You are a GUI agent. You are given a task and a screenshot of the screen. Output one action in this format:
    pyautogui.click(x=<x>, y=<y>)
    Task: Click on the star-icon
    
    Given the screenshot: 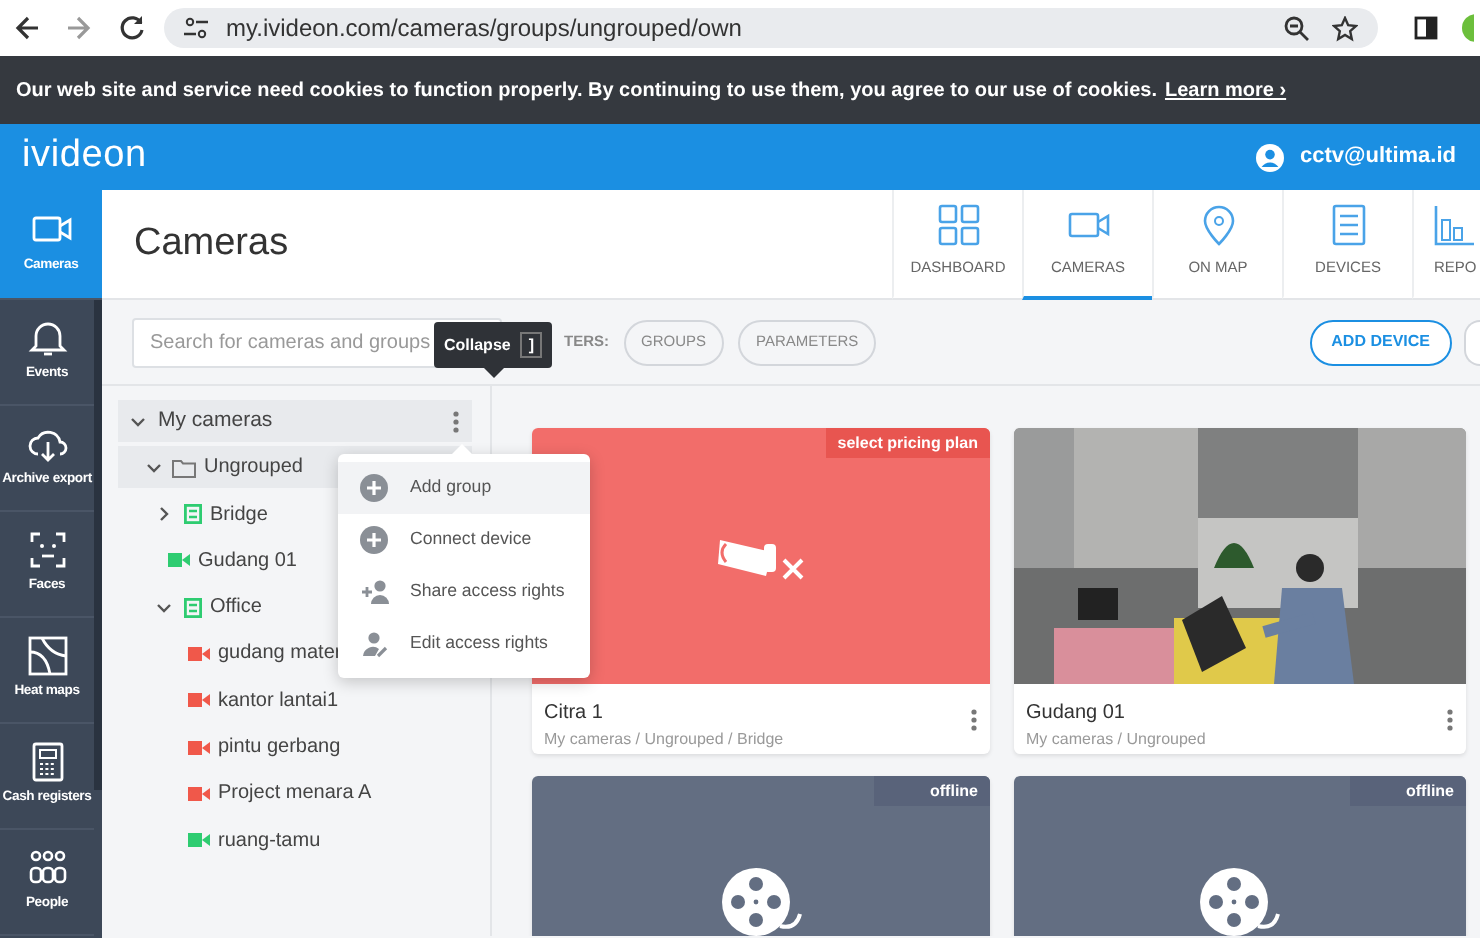 What is the action you would take?
    pyautogui.click(x=1345, y=28)
    